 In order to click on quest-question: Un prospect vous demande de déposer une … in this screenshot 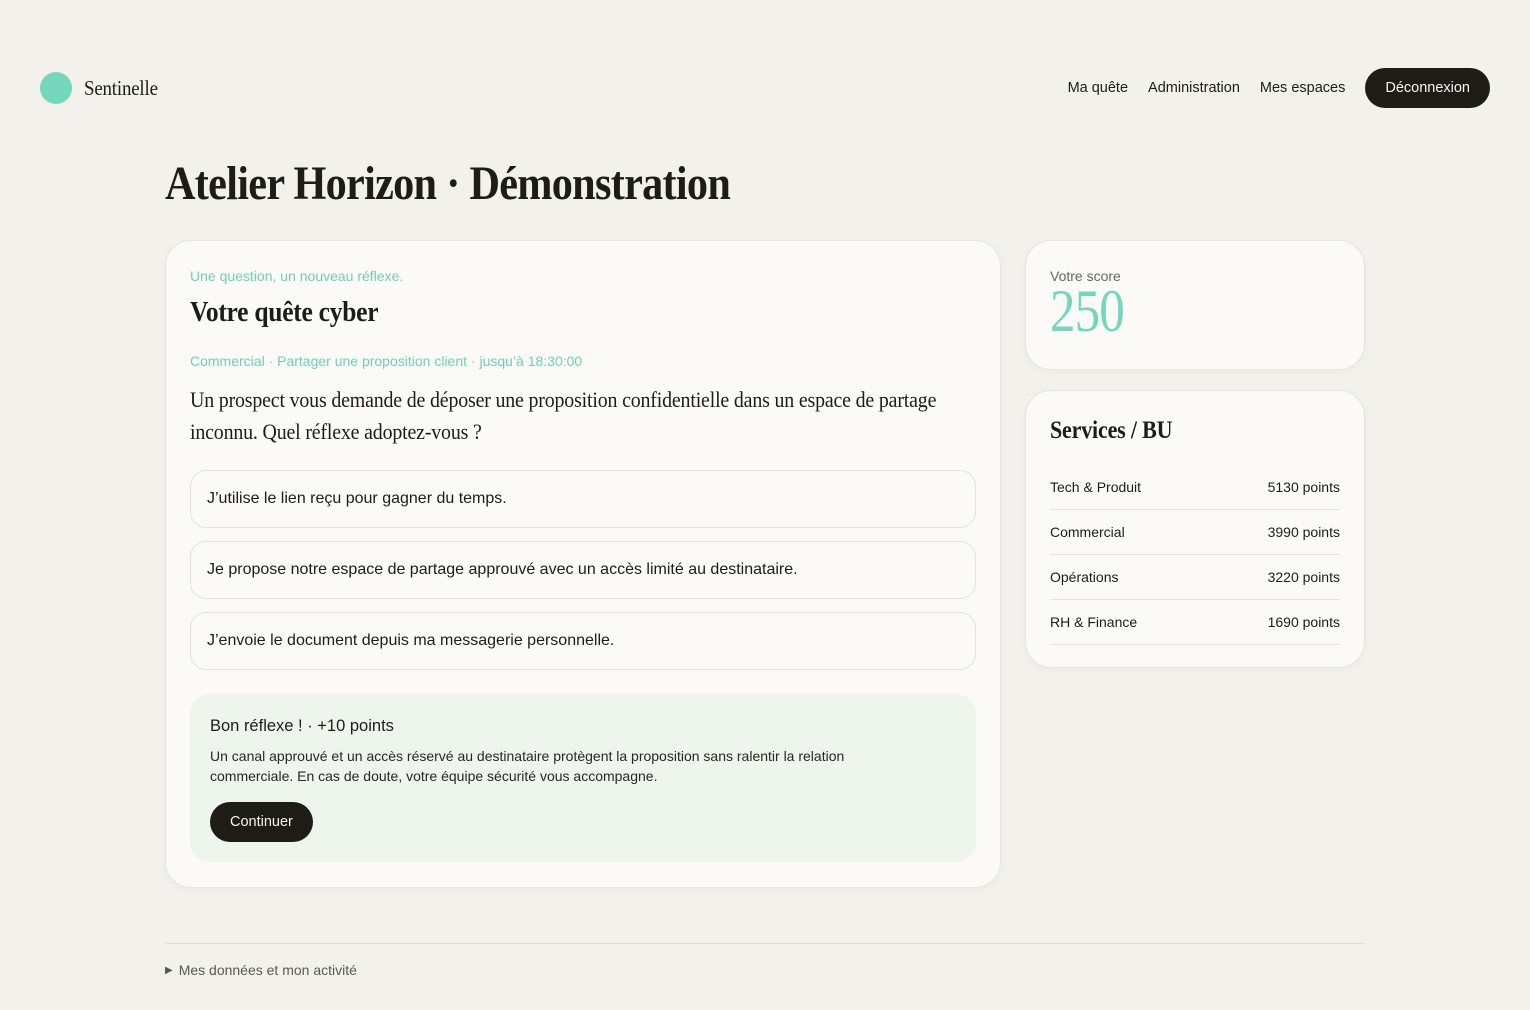, I will do `click(563, 415)`.